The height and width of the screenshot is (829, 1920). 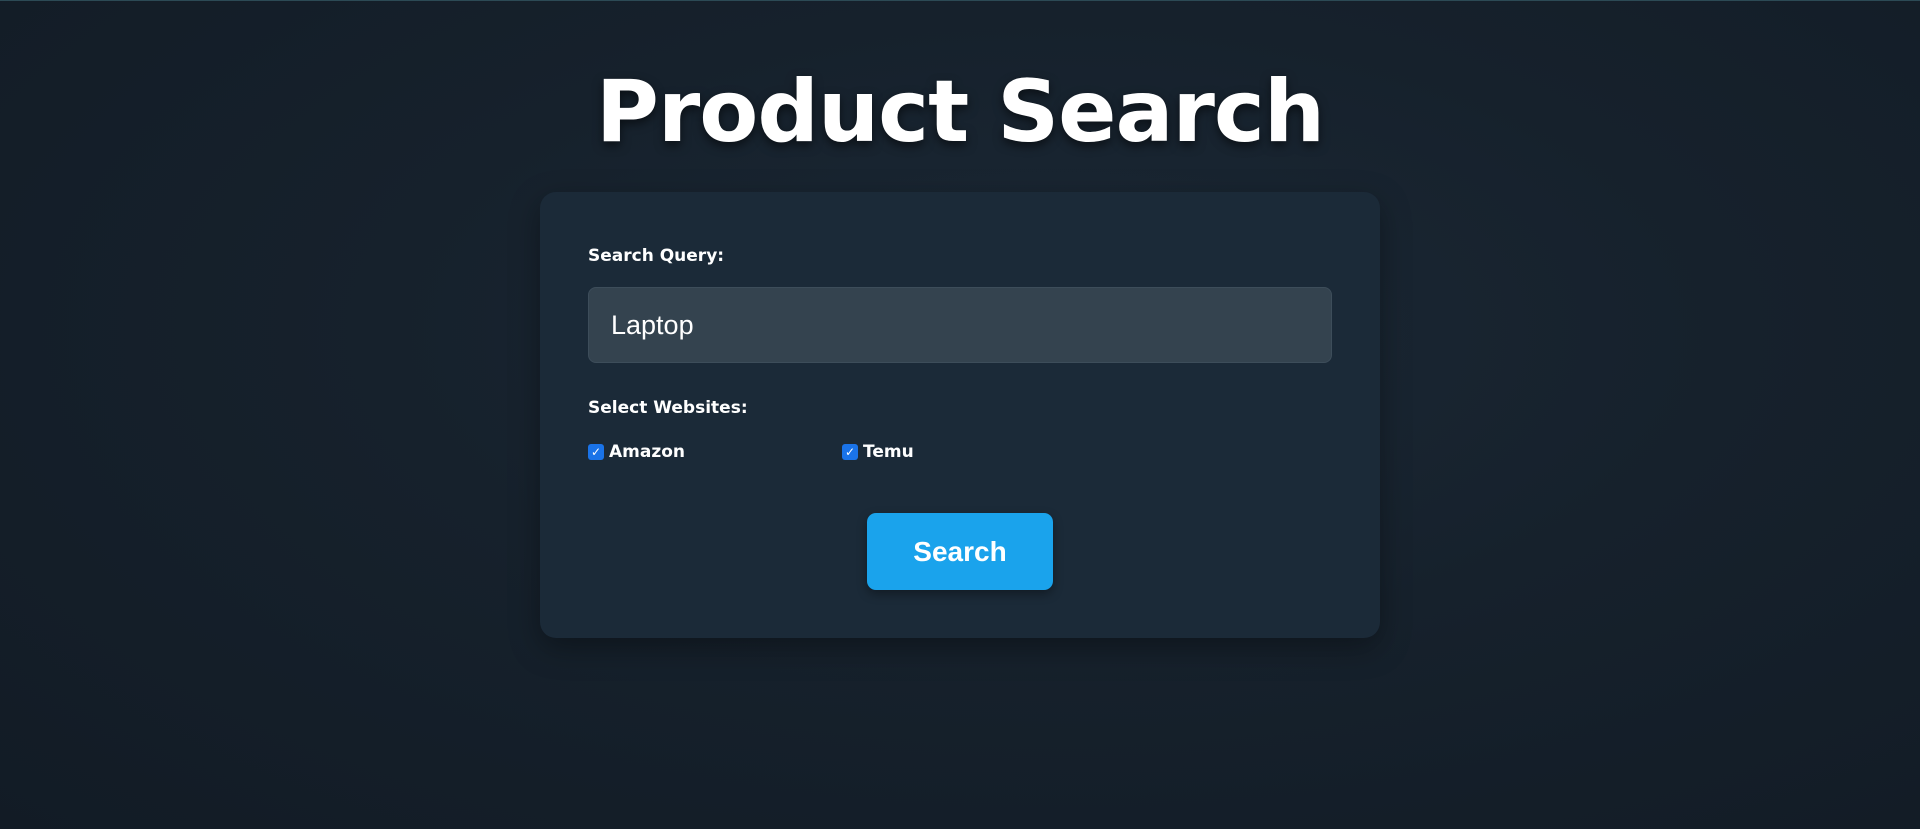 What do you see at coordinates (888, 452) in the screenshot?
I see `temu-label: Temu` at bounding box center [888, 452].